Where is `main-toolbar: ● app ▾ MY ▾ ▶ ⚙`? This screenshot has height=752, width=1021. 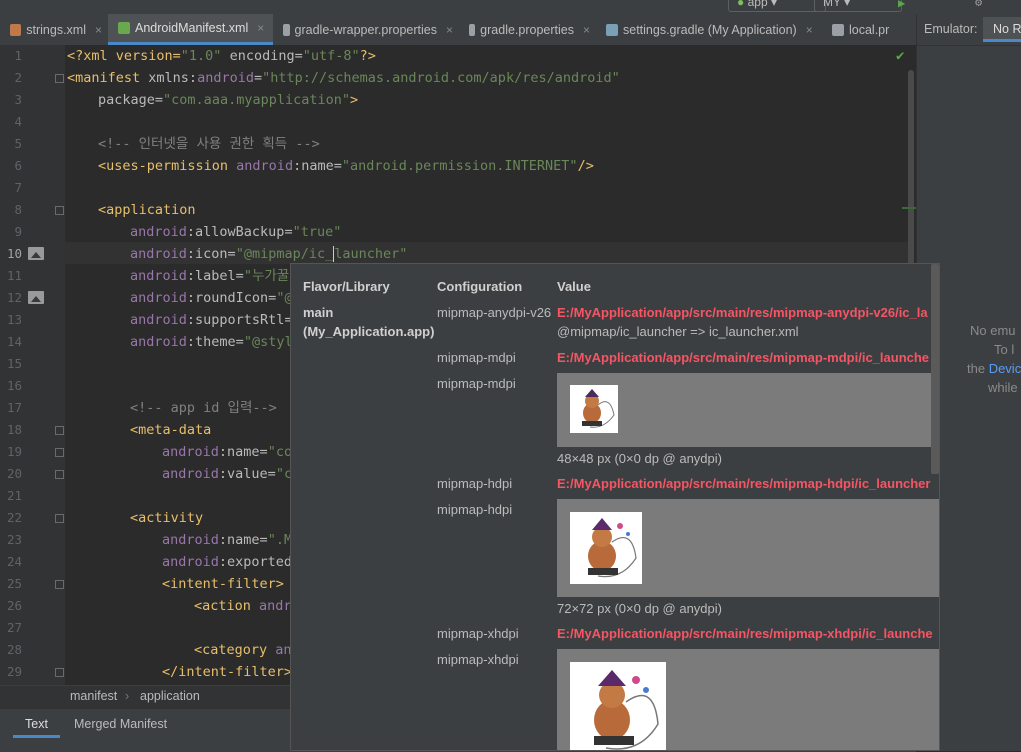 main-toolbar: ● app ▾ MY ▾ ▶ ⚙ is located at coordinates (510, 7).